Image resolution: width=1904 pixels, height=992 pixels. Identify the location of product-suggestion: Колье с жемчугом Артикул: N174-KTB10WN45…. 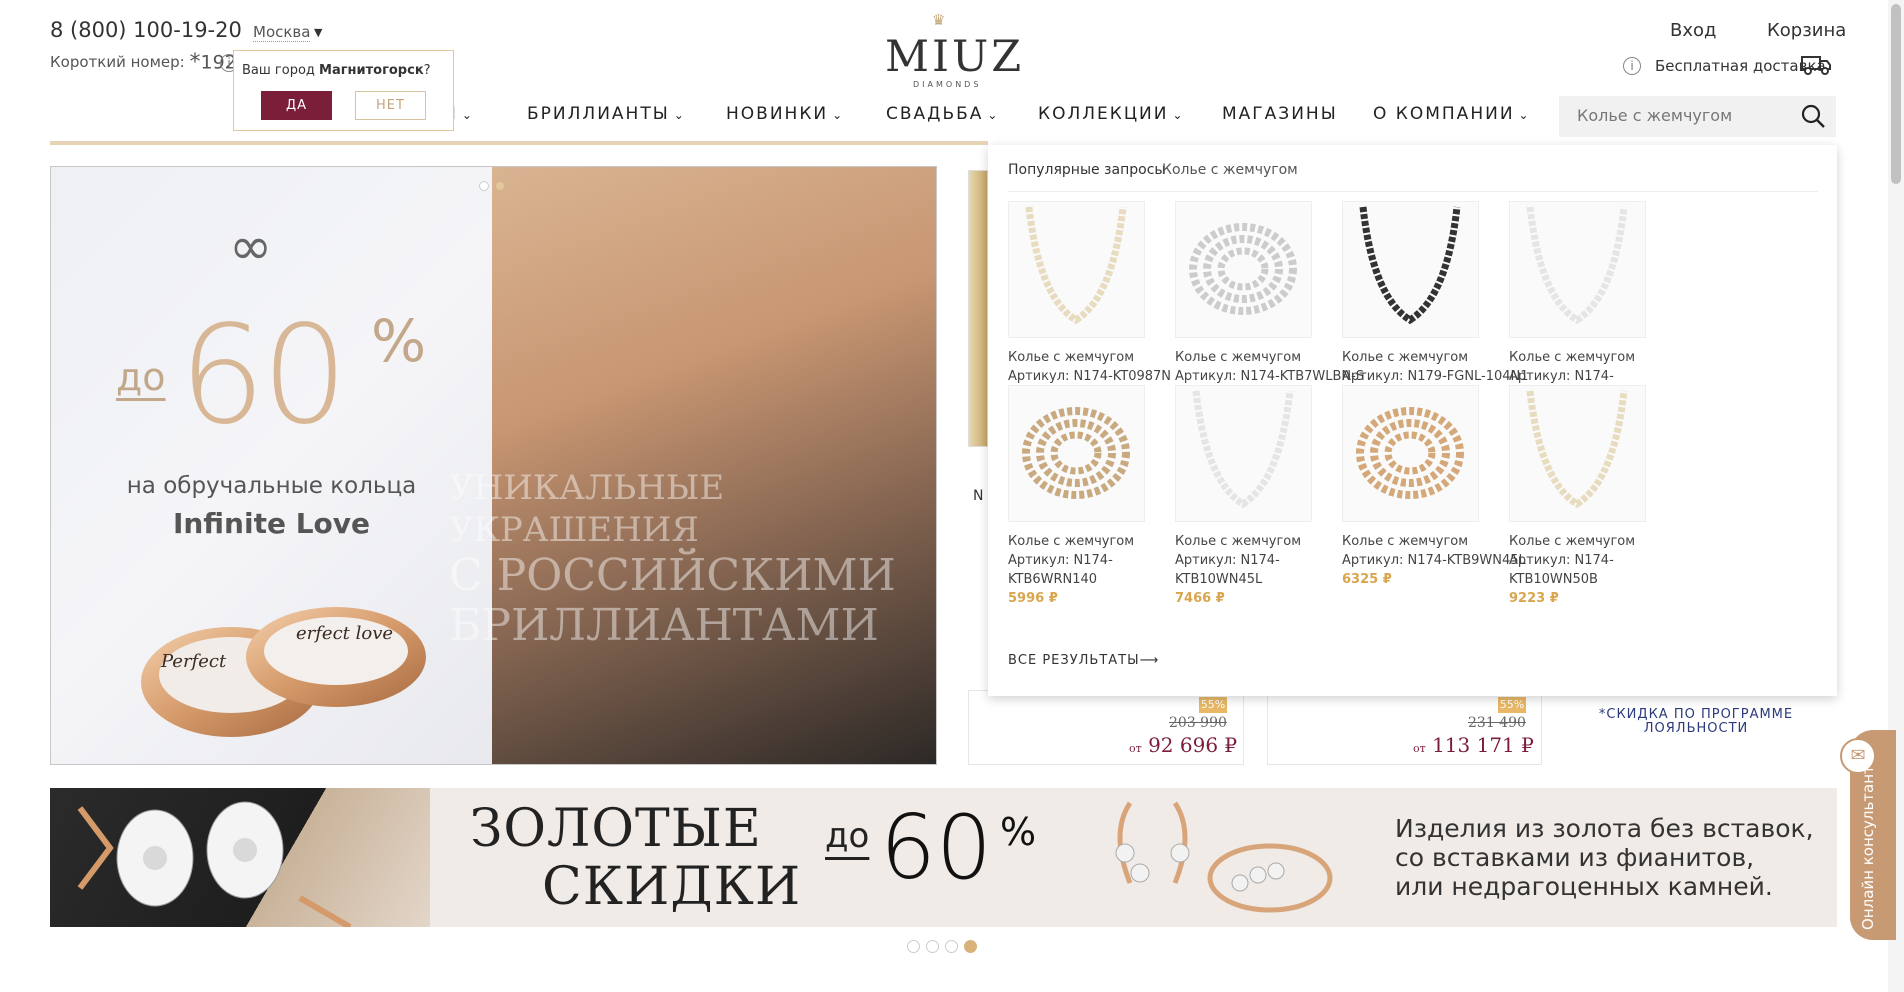
(1270, 495).